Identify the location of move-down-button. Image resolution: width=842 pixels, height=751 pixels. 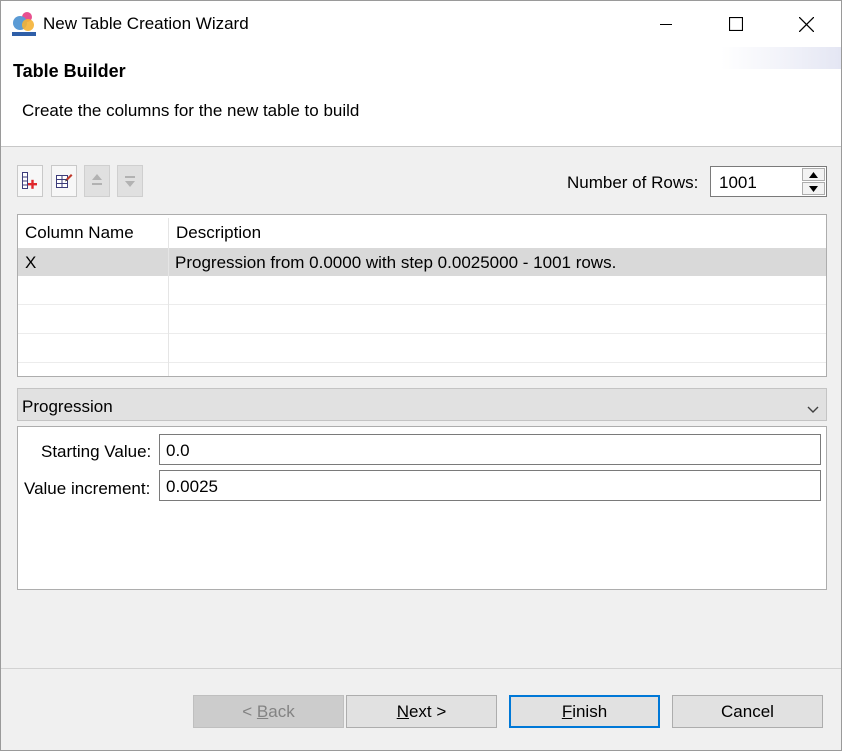
(130, 181).